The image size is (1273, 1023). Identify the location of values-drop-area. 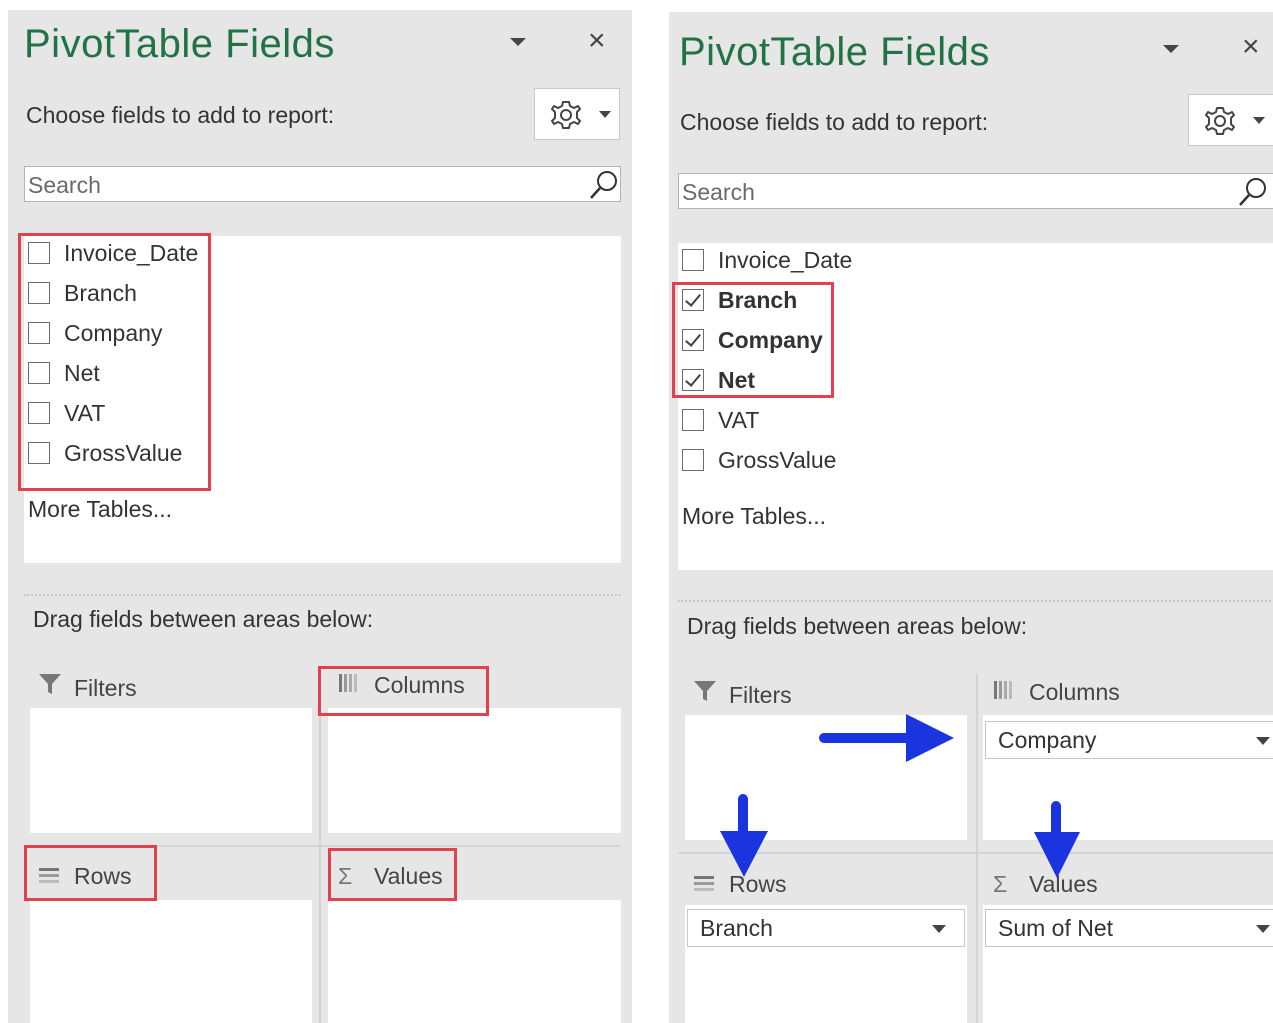
(474, 961).